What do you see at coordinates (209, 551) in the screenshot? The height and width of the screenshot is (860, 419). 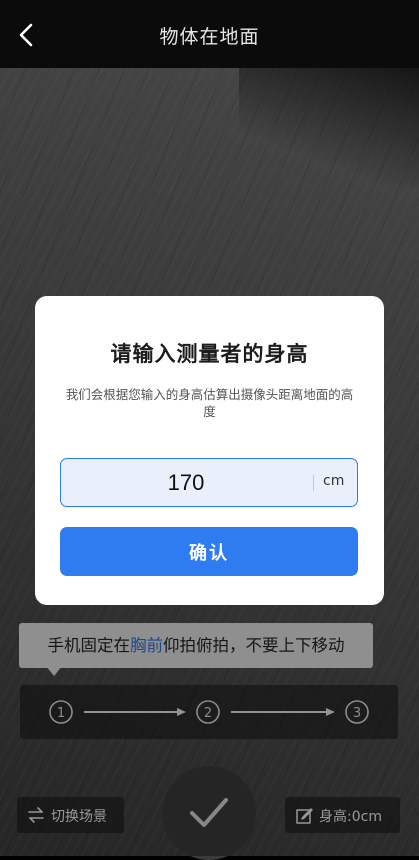 I see `confirm-button: 确认` at bounding box center [209, 551].